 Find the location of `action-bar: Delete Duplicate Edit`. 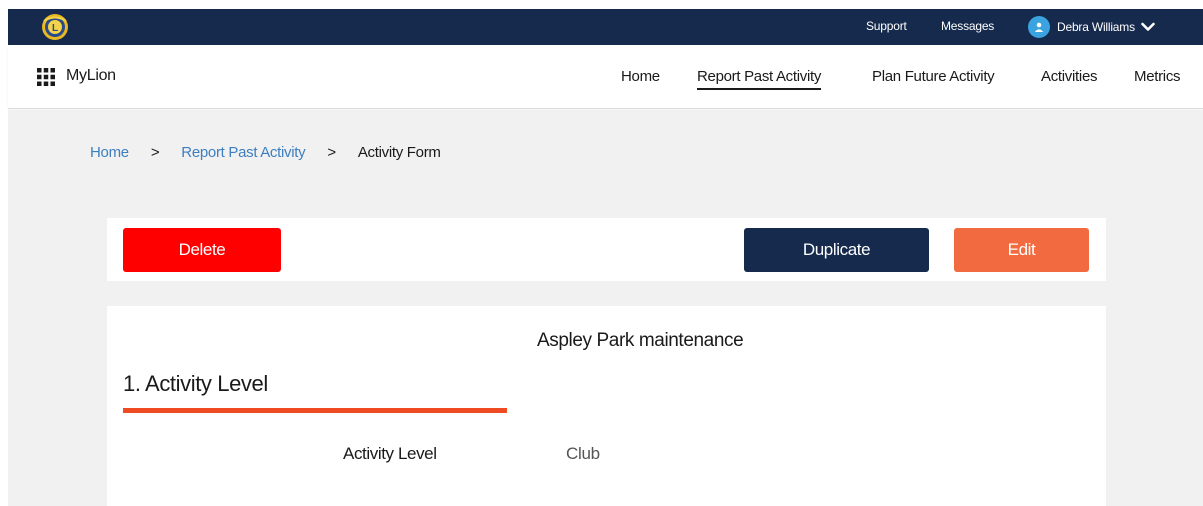

action-bar: Delete Duplicate Edit is located at coordinates (606, 249).